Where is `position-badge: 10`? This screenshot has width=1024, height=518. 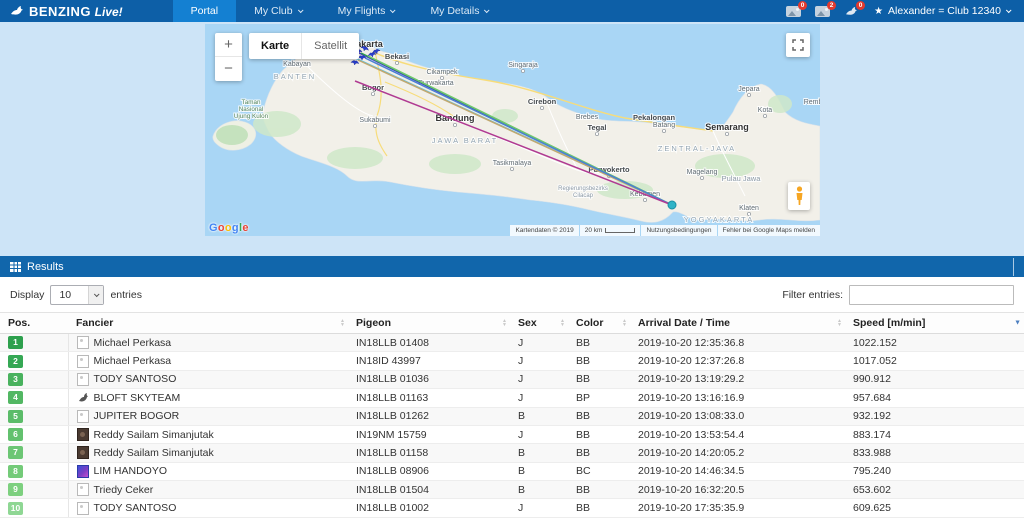
position-badge: 10 is located at coordinates (15, 508).